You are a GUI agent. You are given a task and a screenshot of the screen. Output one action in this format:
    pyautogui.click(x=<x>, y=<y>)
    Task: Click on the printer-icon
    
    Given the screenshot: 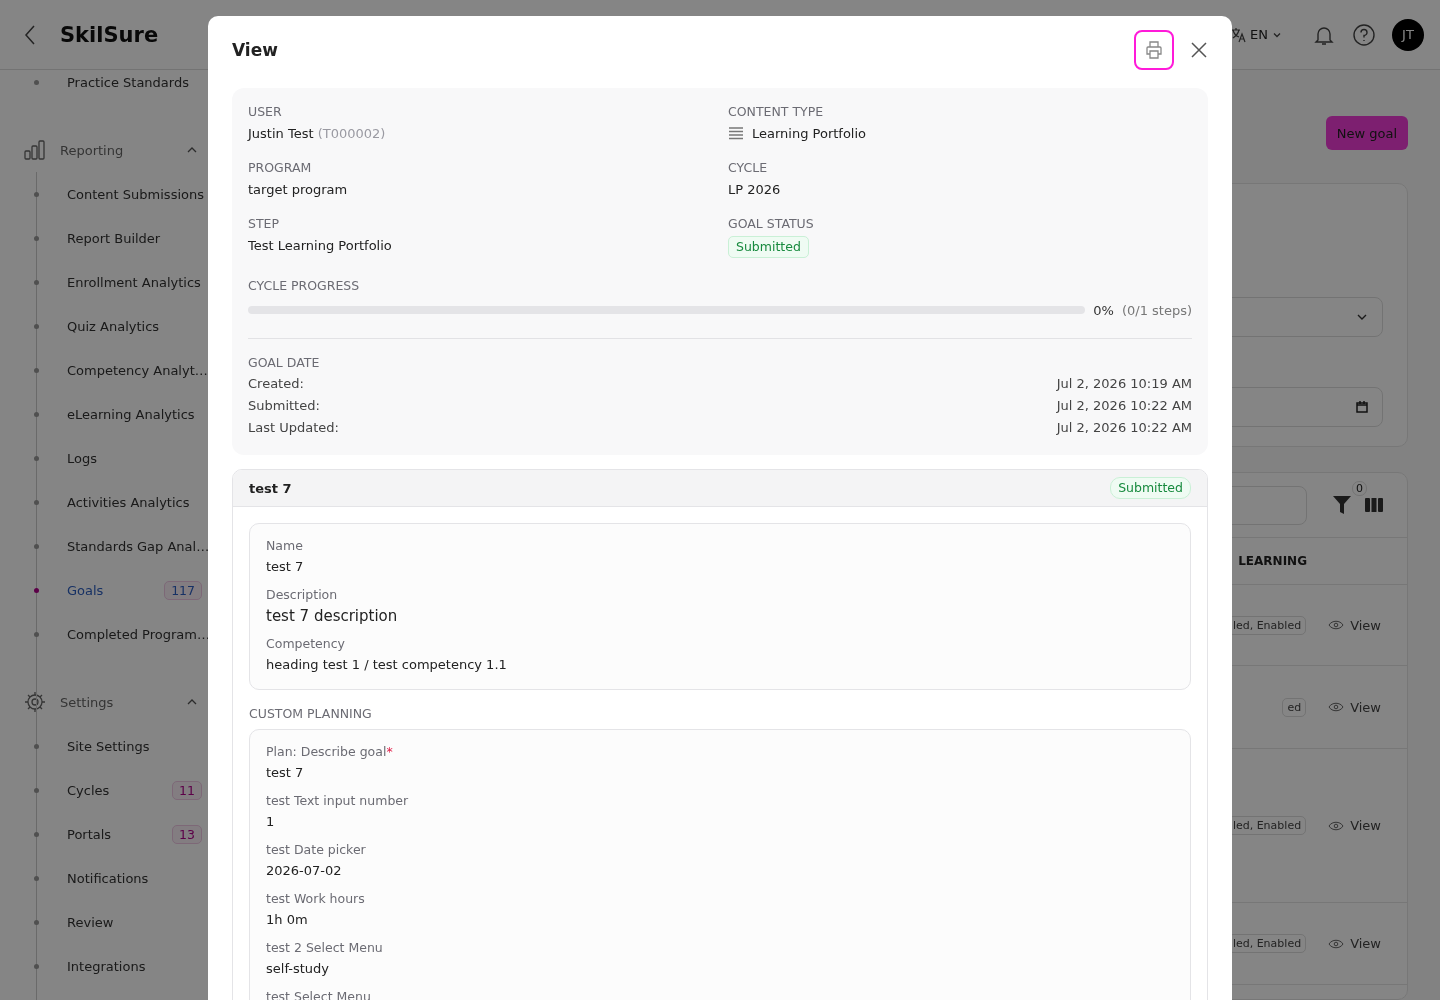 What is the action you would take?
    pyautogui.click(x=1154, y=50)
    